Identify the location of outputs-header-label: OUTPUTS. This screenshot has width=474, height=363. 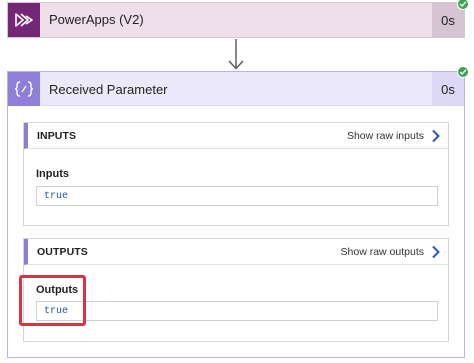
(62, 252).